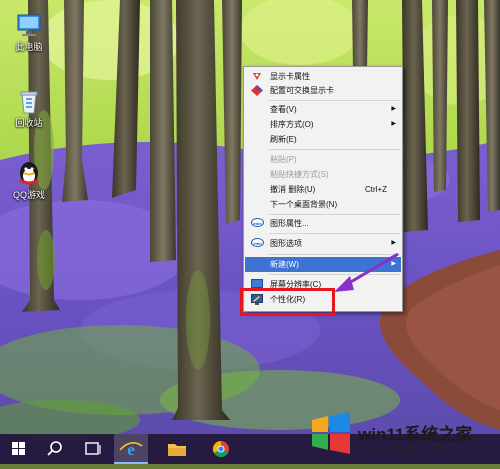 This screenshot has width=500, height=469. I want to click on start-button, so click(19, 449).